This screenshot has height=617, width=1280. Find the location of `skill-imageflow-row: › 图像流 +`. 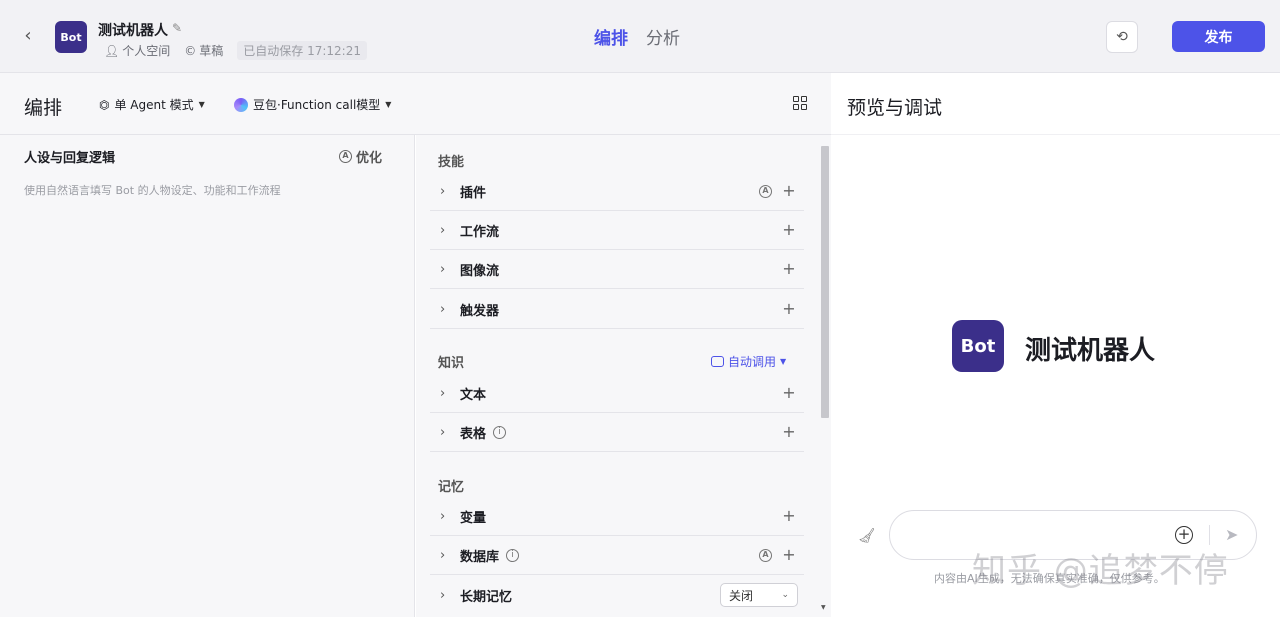

skill-imageflow-row: › 图像流 + is located at coordinates (617, 269).